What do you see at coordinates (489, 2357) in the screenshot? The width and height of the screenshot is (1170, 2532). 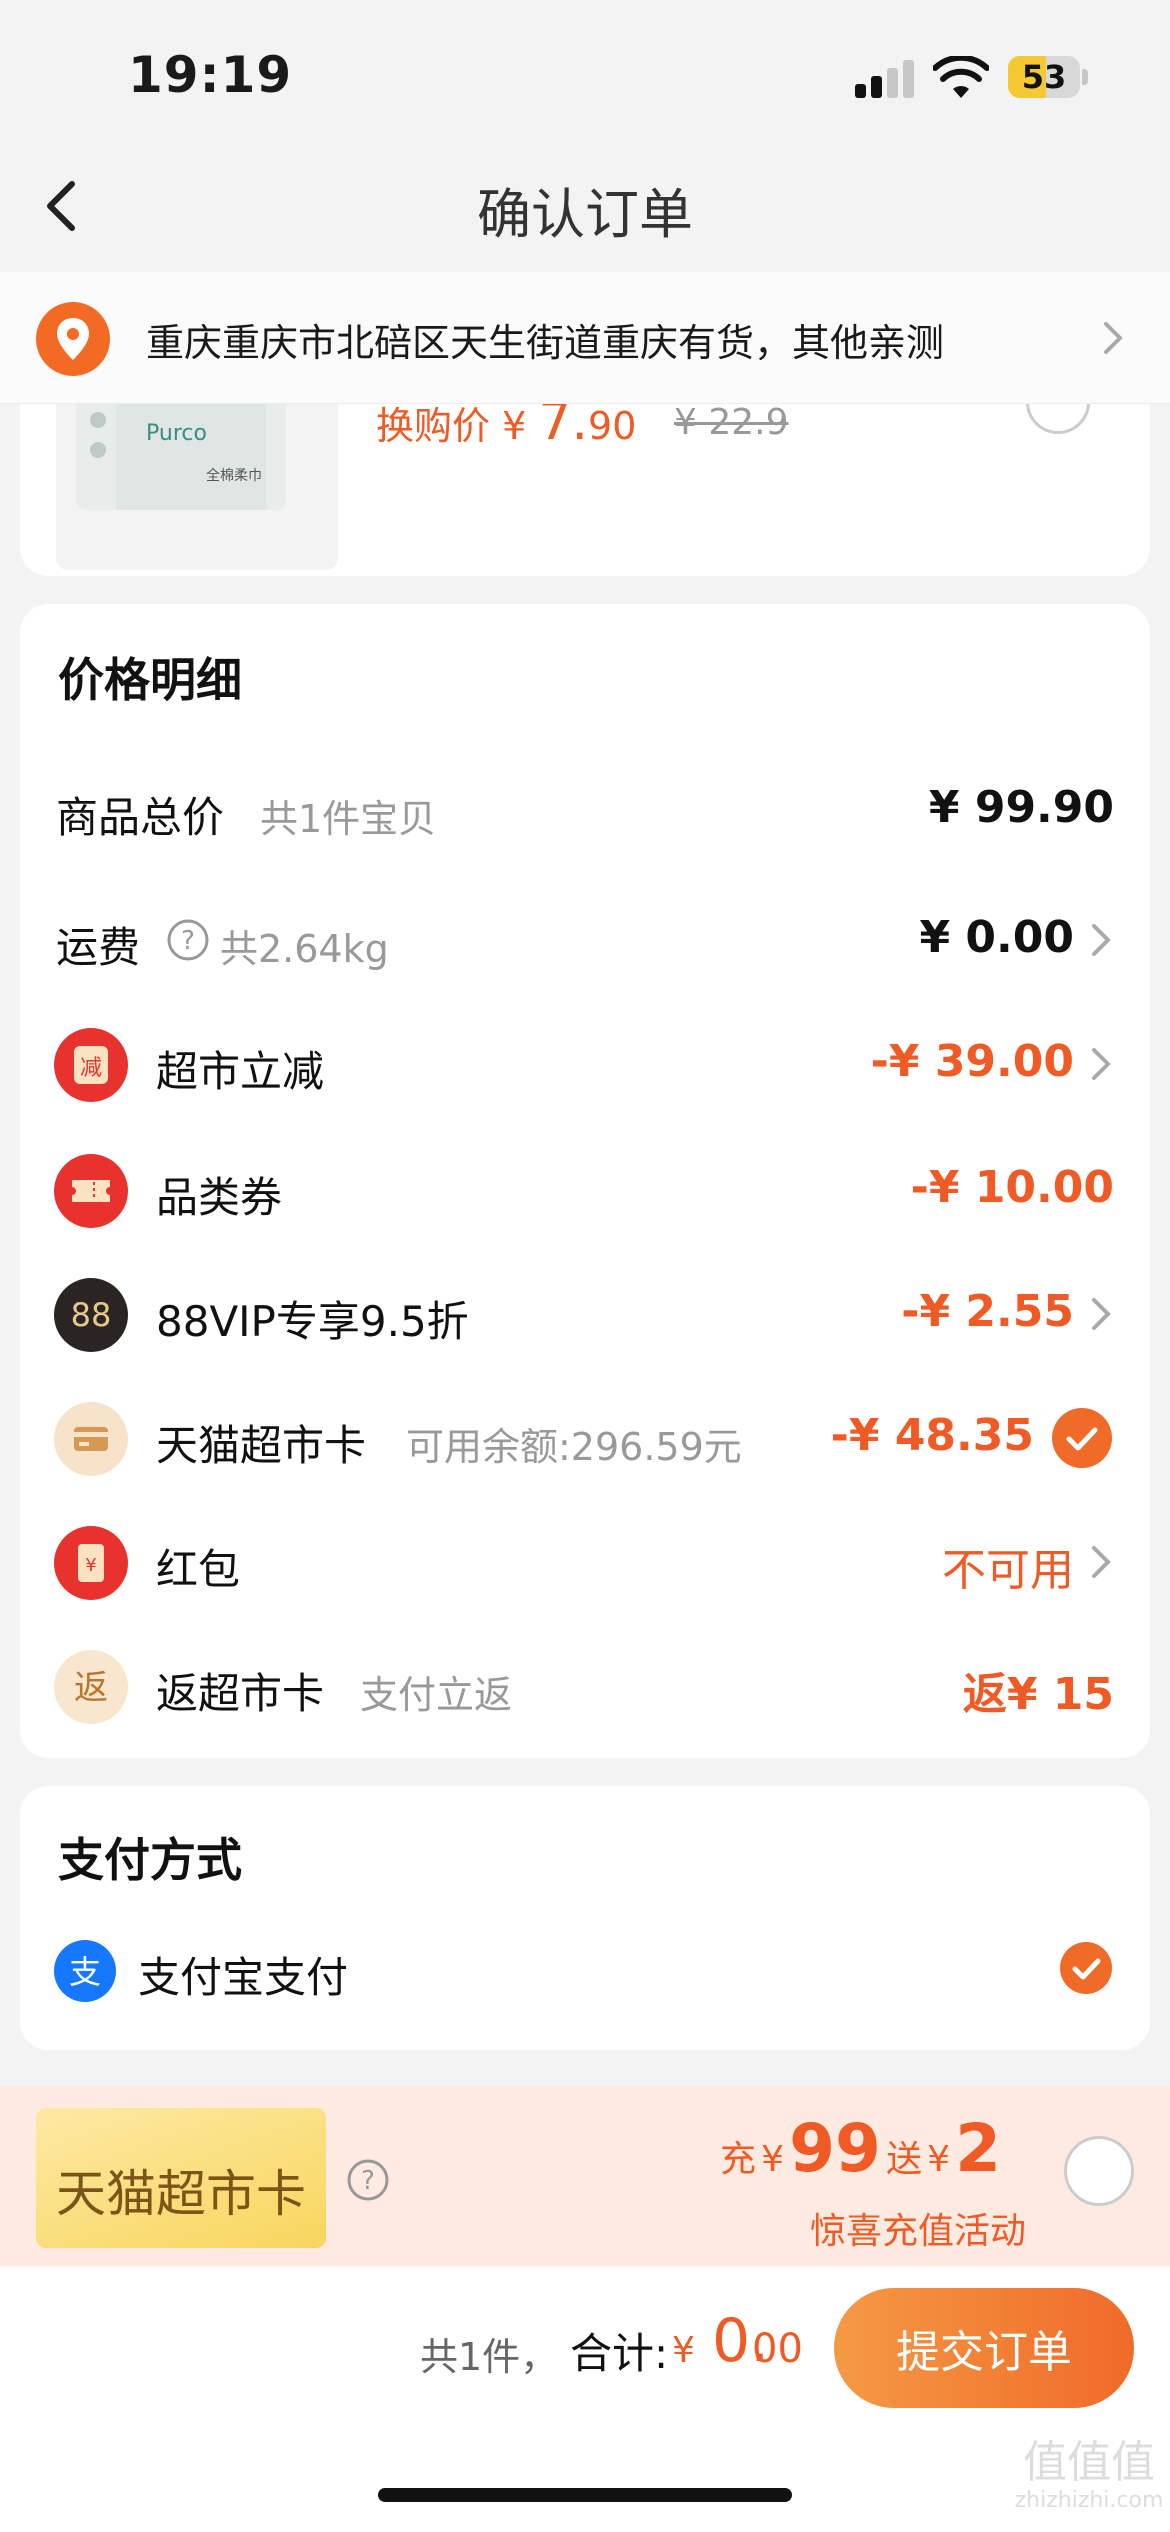 I see `item-count: 共1件，` at bounding box center [489, 2357].